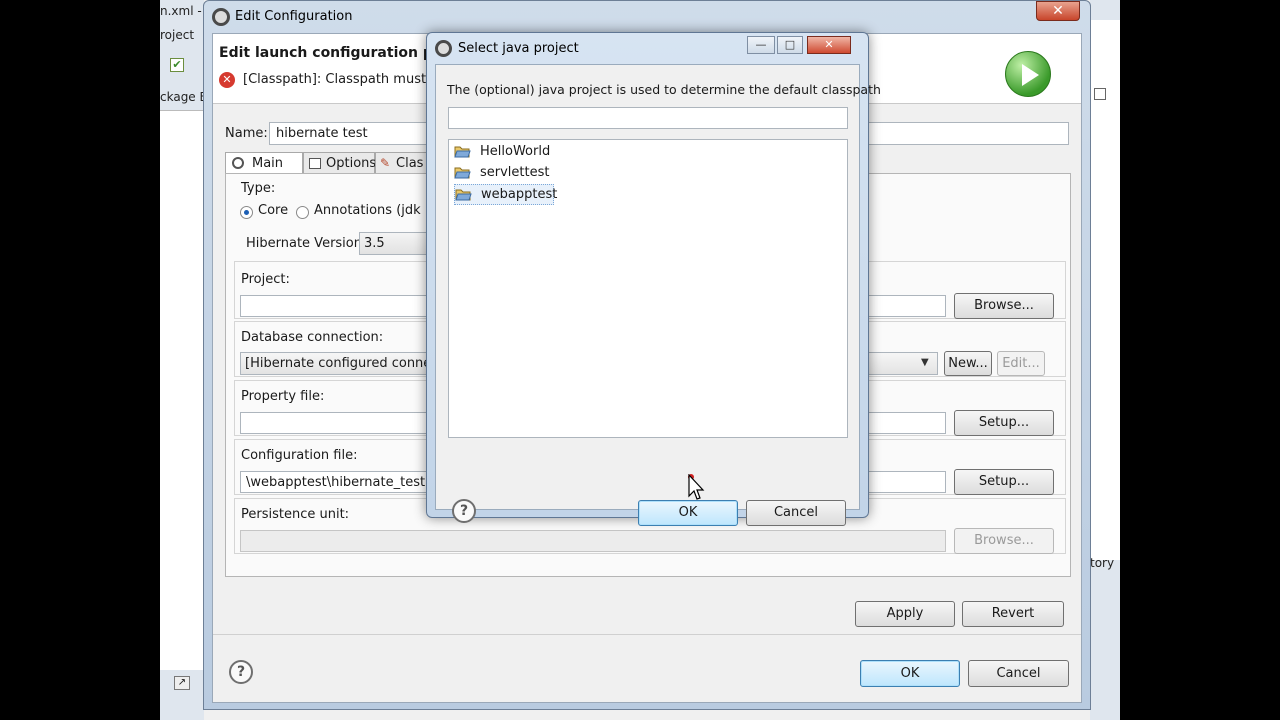 Image resolution: width=1280 pixels, height=720 pixels. What do you see at coordinates (177, 35) in the screenshot?
I see `background-project-fragment: roject` at bounding box center [177, 35].